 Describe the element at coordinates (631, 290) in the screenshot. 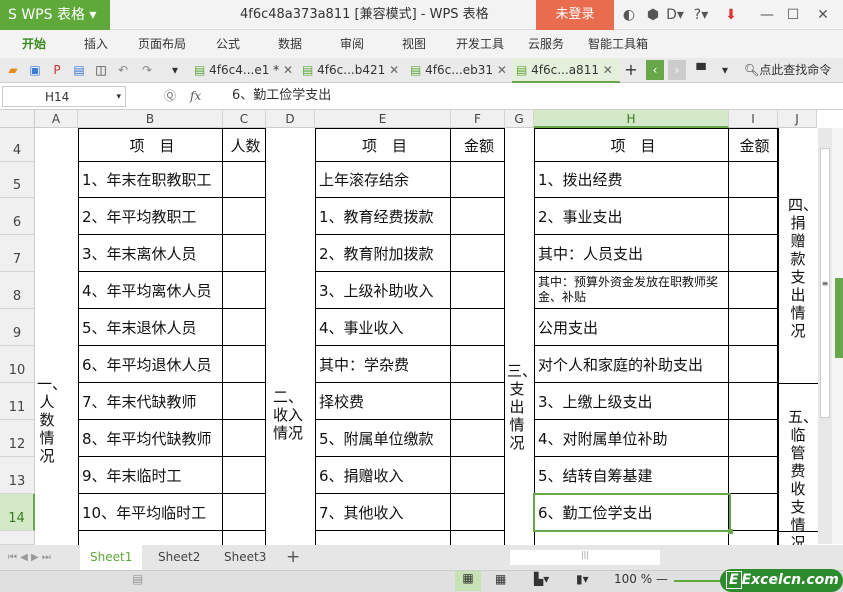

I see `cell-H8: 其中：预算外资金发放在职教师奖金、补贴` at that location.